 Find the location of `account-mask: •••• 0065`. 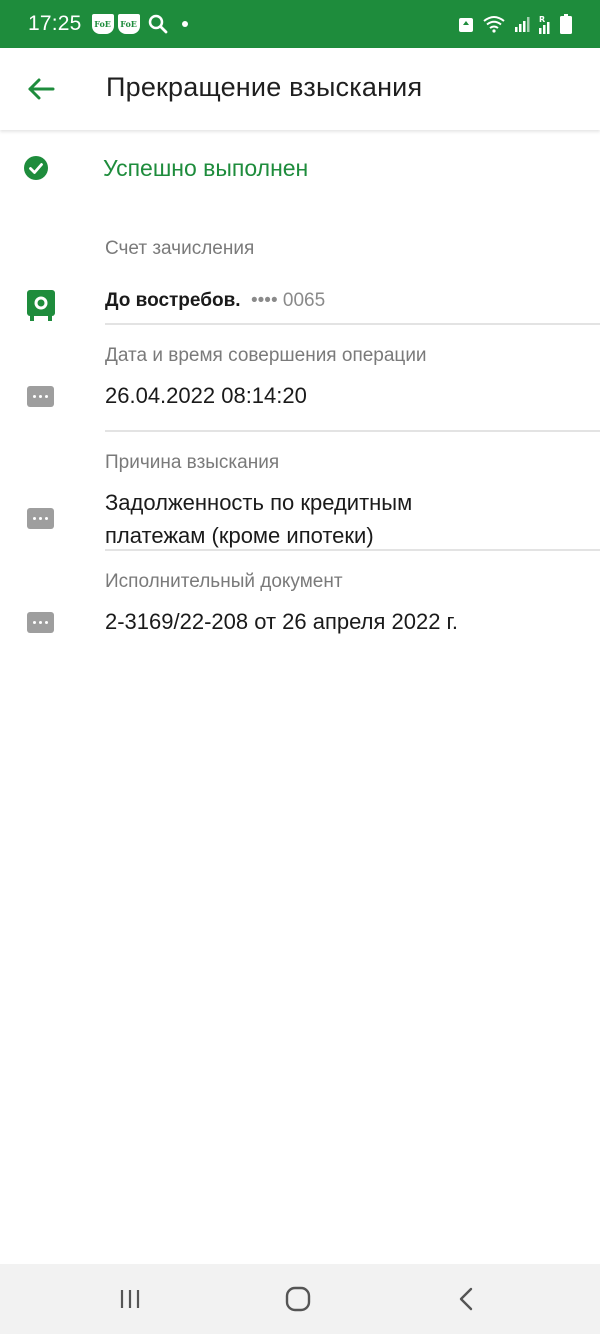

account-mask: •••• 0065 is located at coordinates (288, 300).